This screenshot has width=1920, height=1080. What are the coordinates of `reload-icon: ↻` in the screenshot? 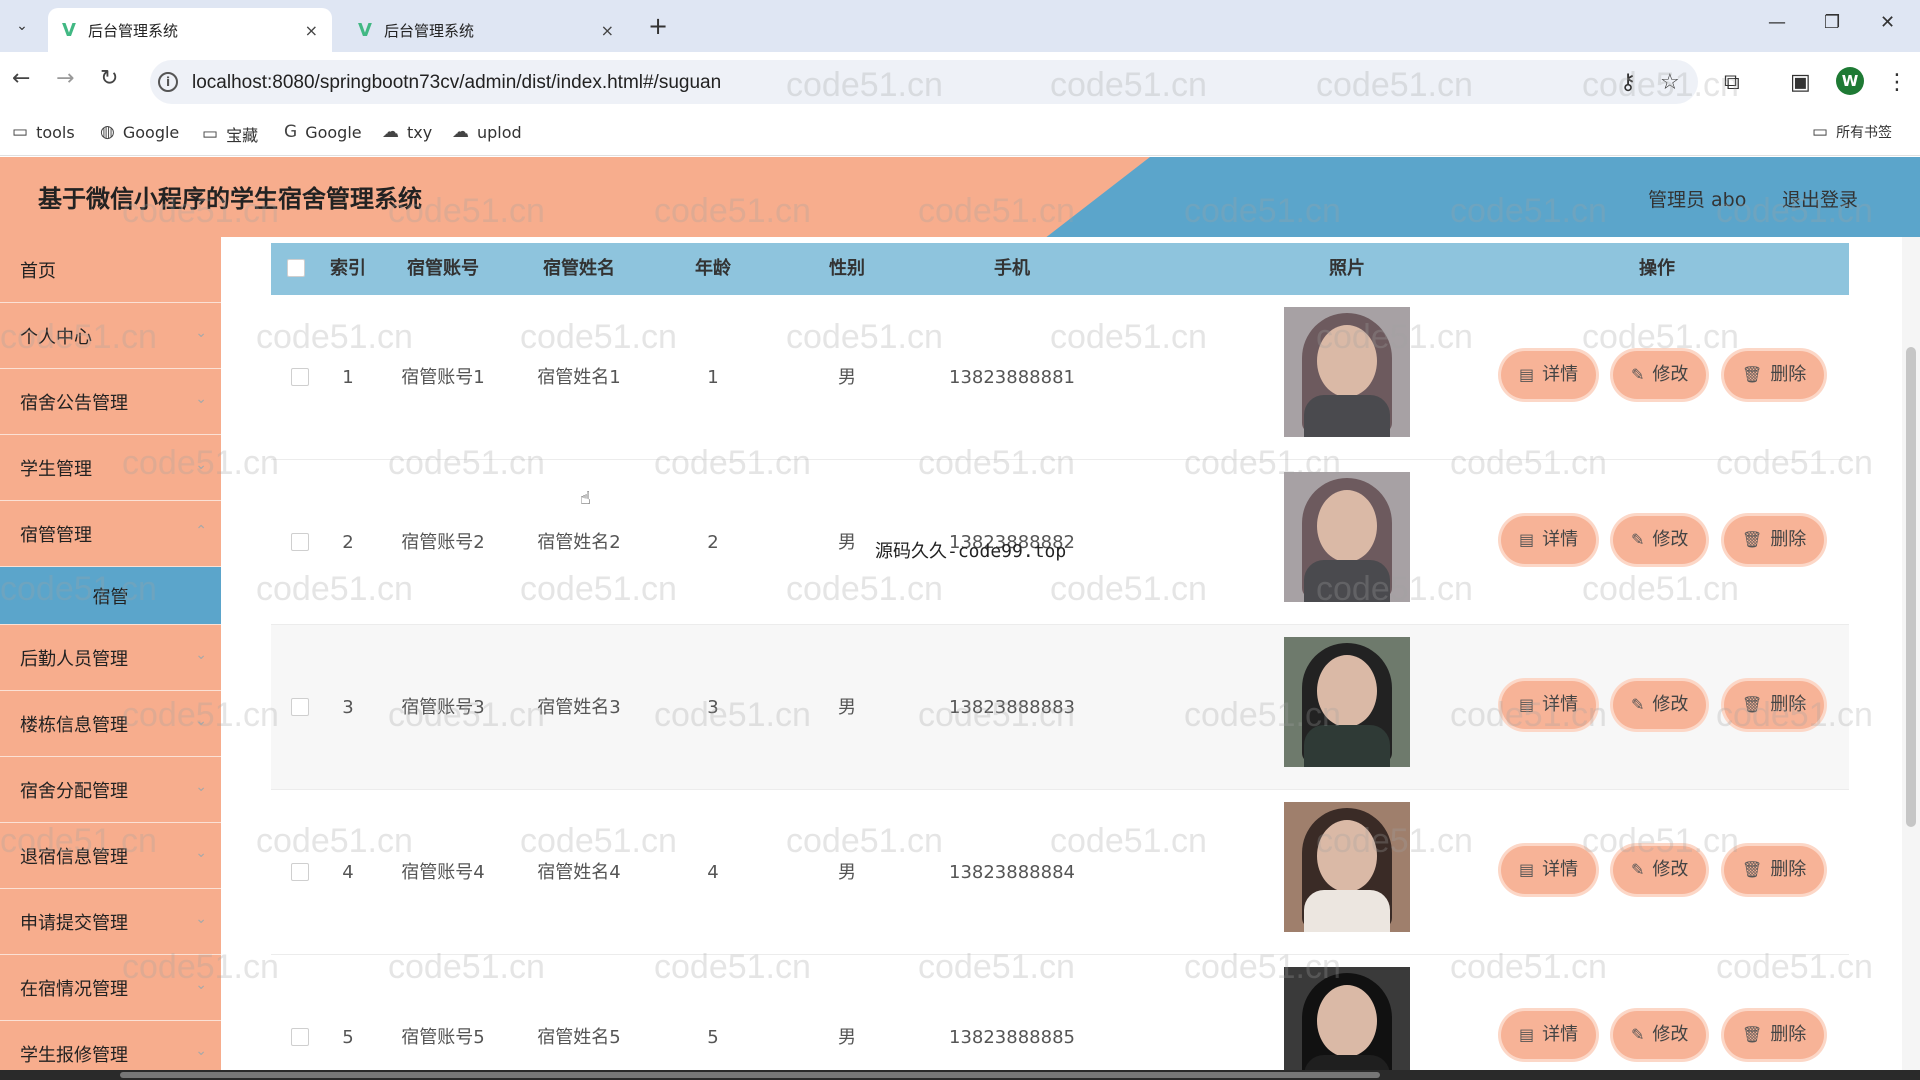 It's located at (109, 78).